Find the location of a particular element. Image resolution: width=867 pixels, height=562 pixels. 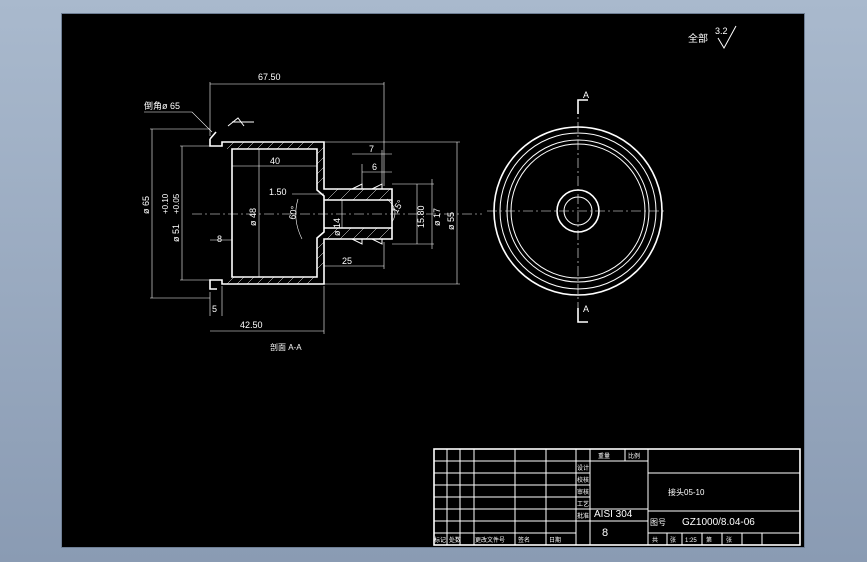

dim-dia-55: ø 55 is located at coordinates (451, 221).